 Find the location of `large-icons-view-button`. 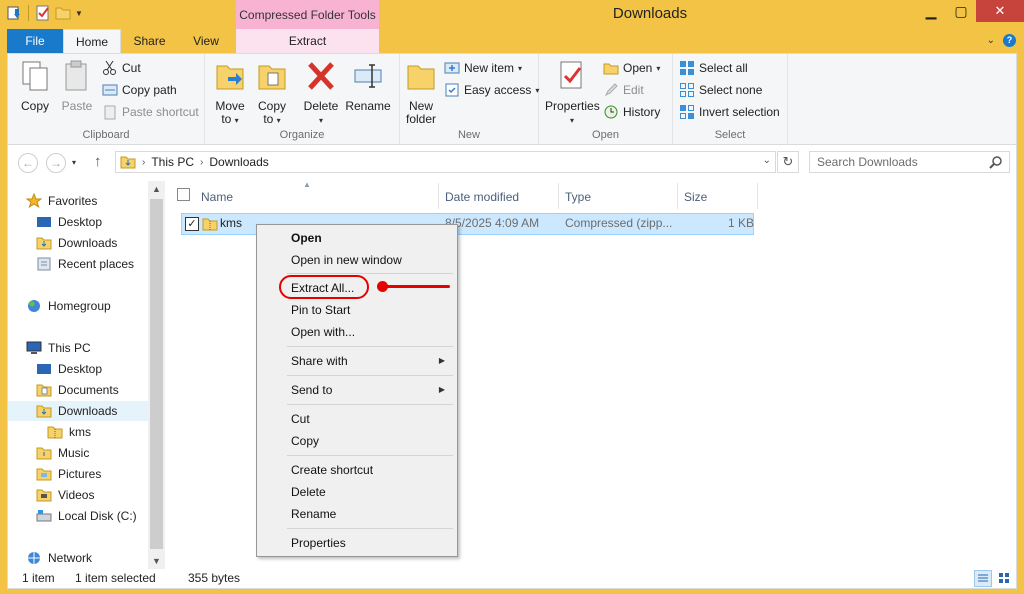

large-icons-view-button is located at coordinates (1005, 578).